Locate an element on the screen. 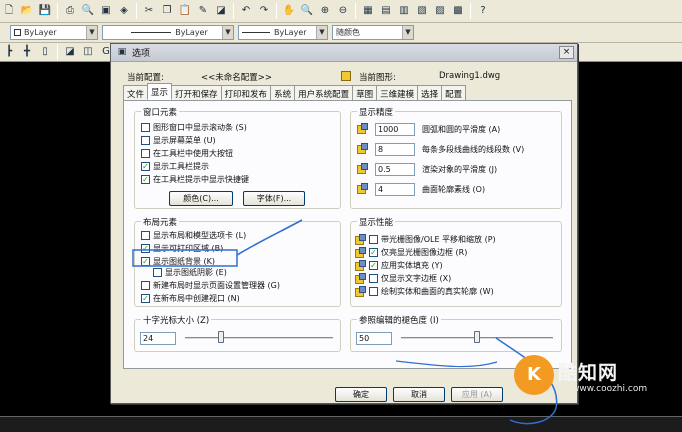 The height and width of the screenshot is (432, 682). watermark: K 酷知网 www.coozhi.com is located at coordinates (594, 385).